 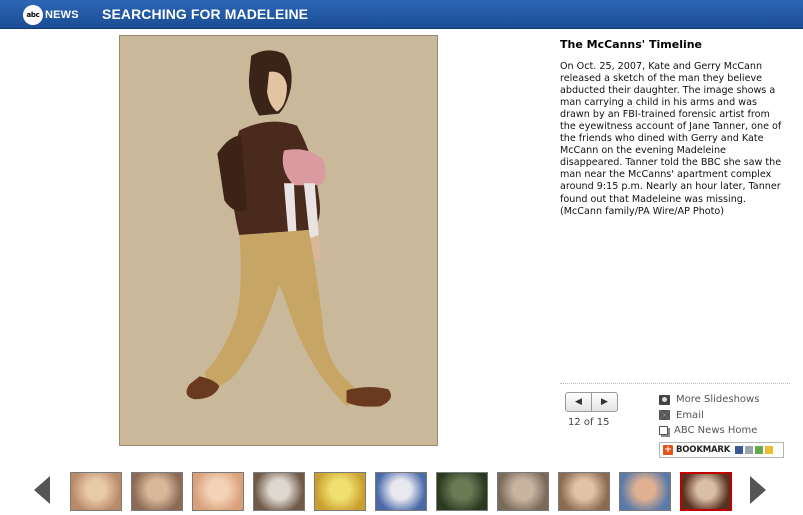 I want to click on abc-logo-ball: abc, so click(x=33, y=14).